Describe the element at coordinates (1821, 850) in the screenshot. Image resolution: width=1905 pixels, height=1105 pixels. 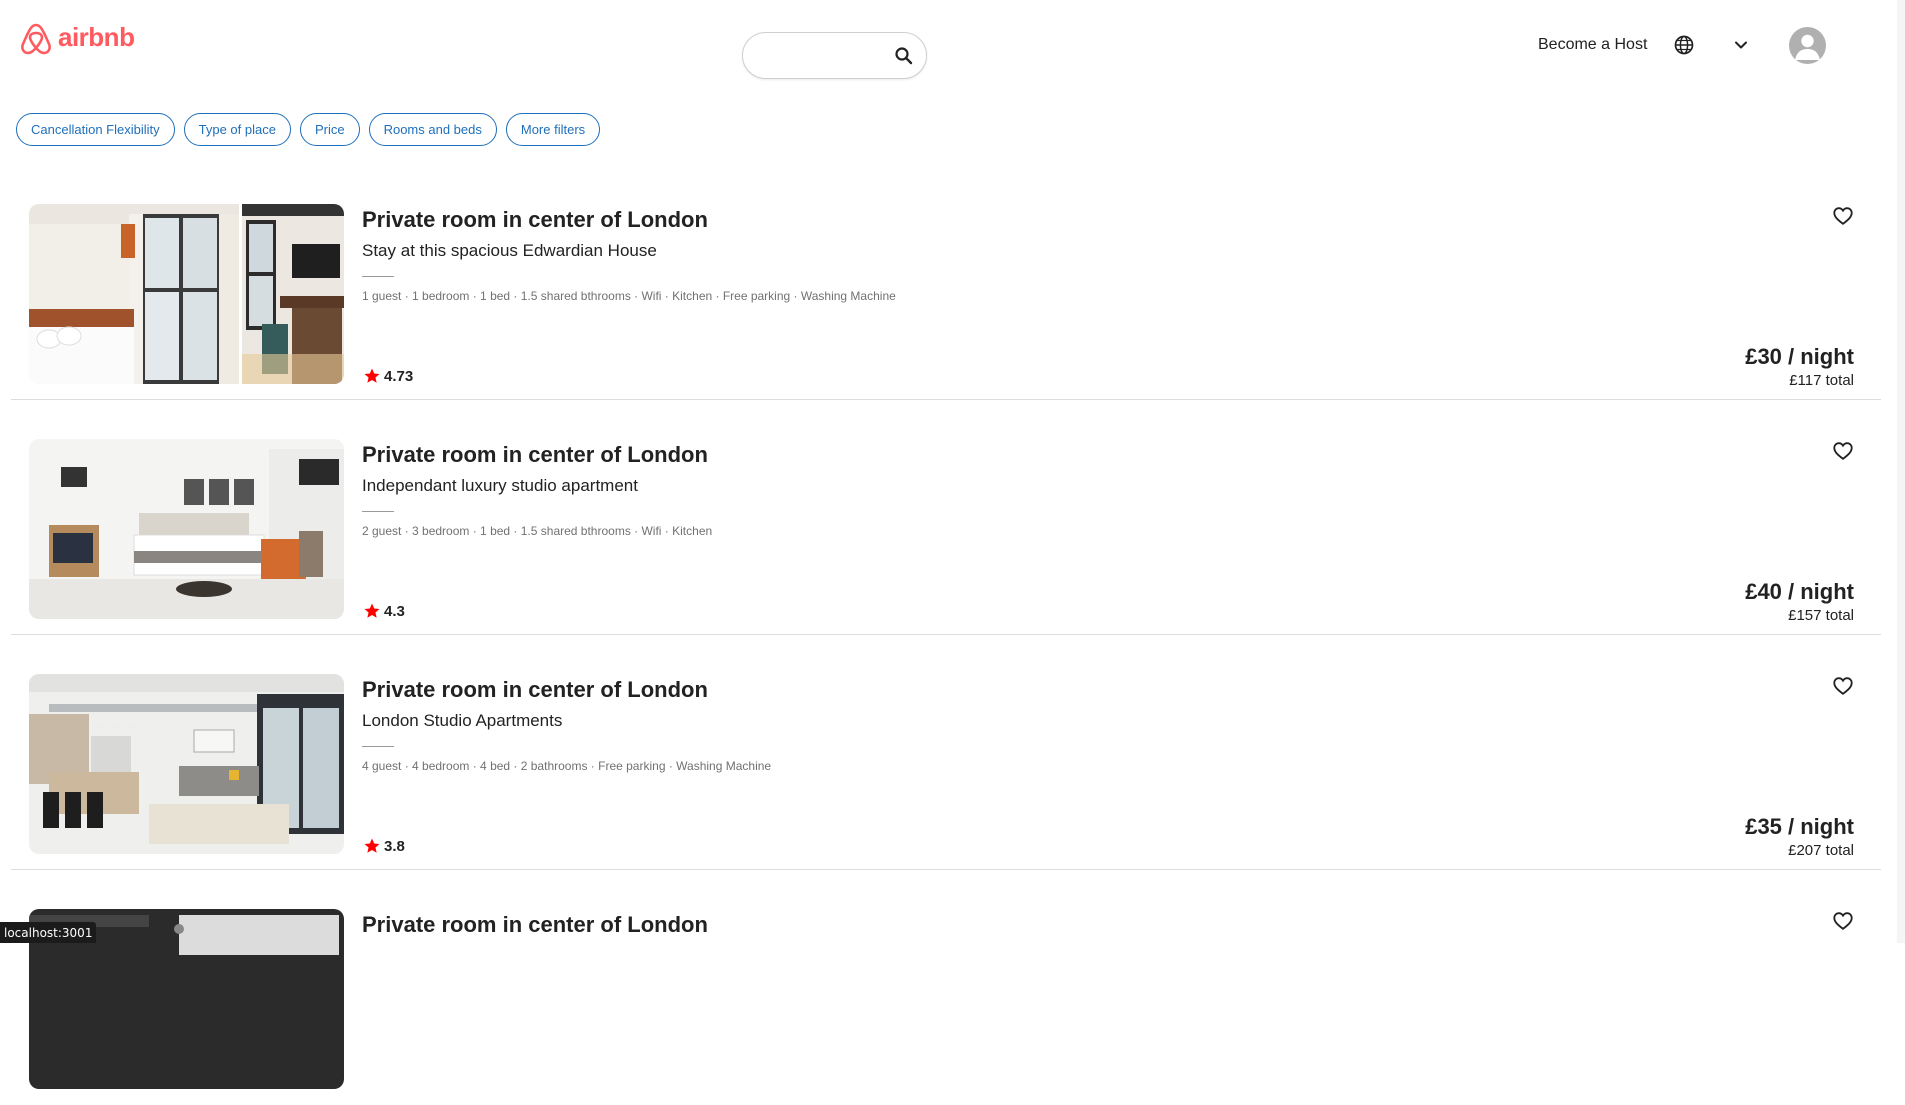
I see `listing-total: £207 total` at that location.